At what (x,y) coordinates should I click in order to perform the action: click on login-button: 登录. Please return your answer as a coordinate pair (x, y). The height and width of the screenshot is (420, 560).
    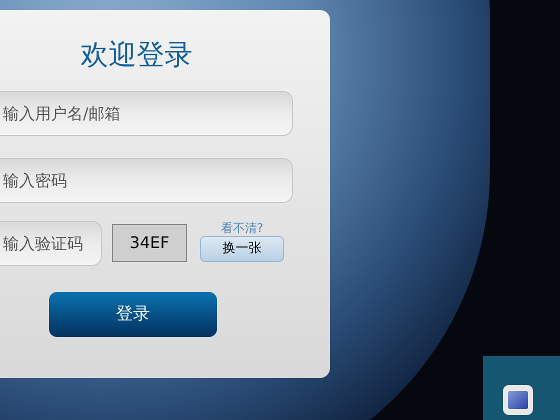
    Looking at the image, I should click on (133, 314).